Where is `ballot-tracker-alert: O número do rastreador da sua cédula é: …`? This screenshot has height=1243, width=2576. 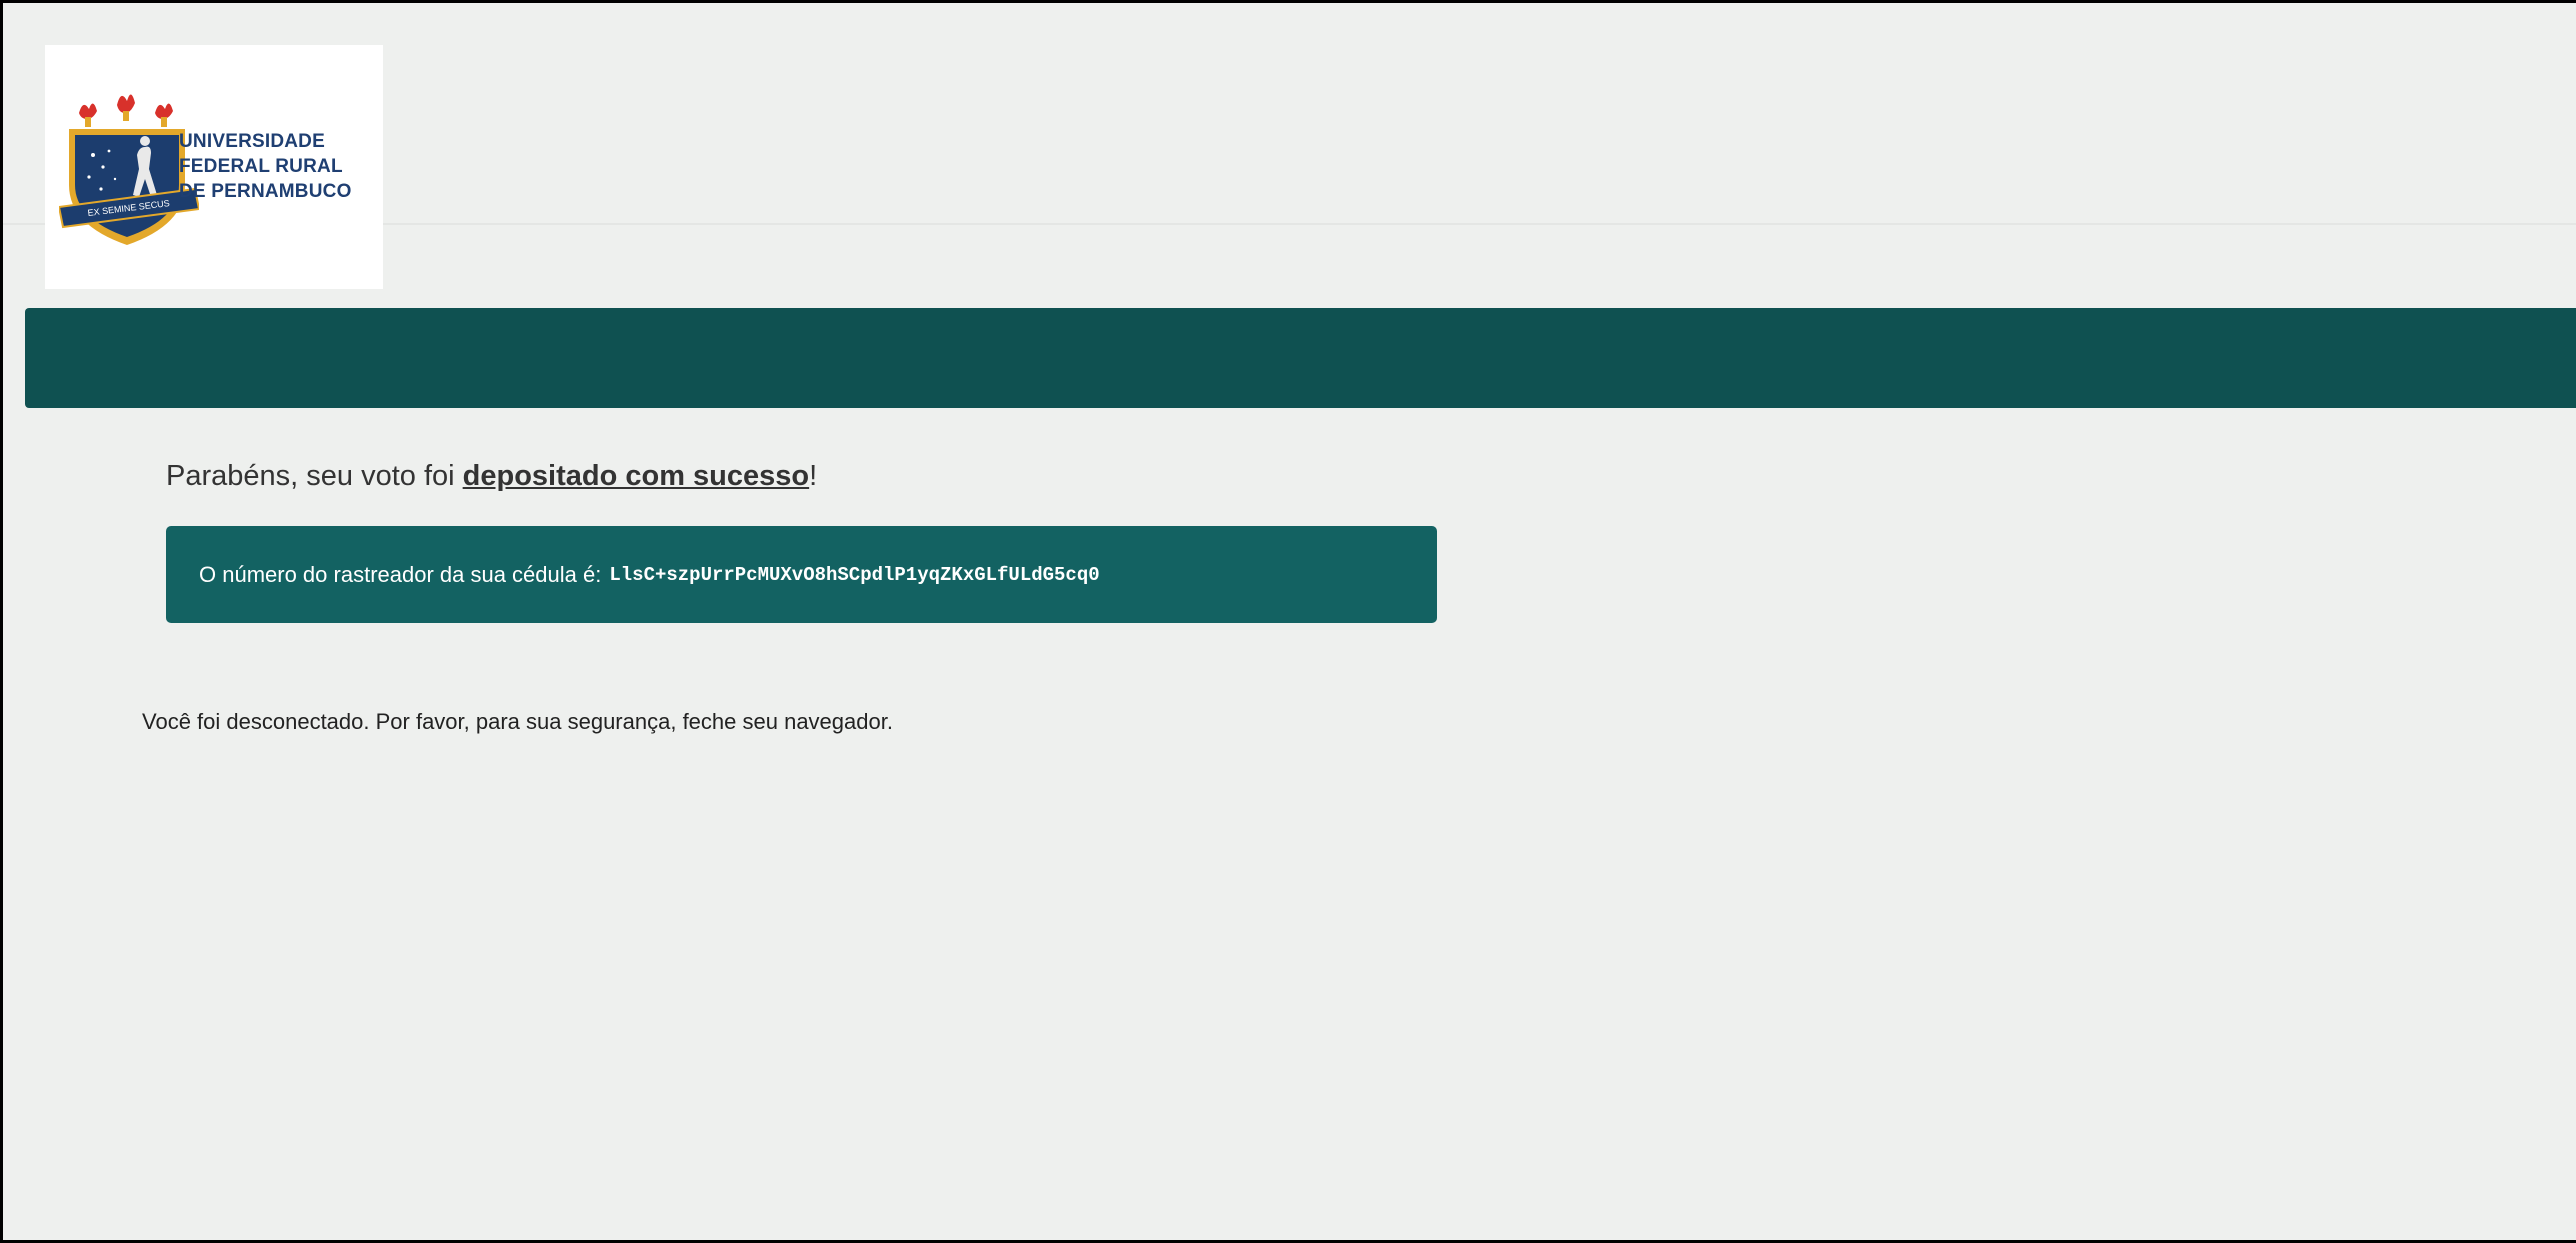
ballot-tracker-alert: O número do rastreador da sua cédula é: … is located at coordinates (801, 574).